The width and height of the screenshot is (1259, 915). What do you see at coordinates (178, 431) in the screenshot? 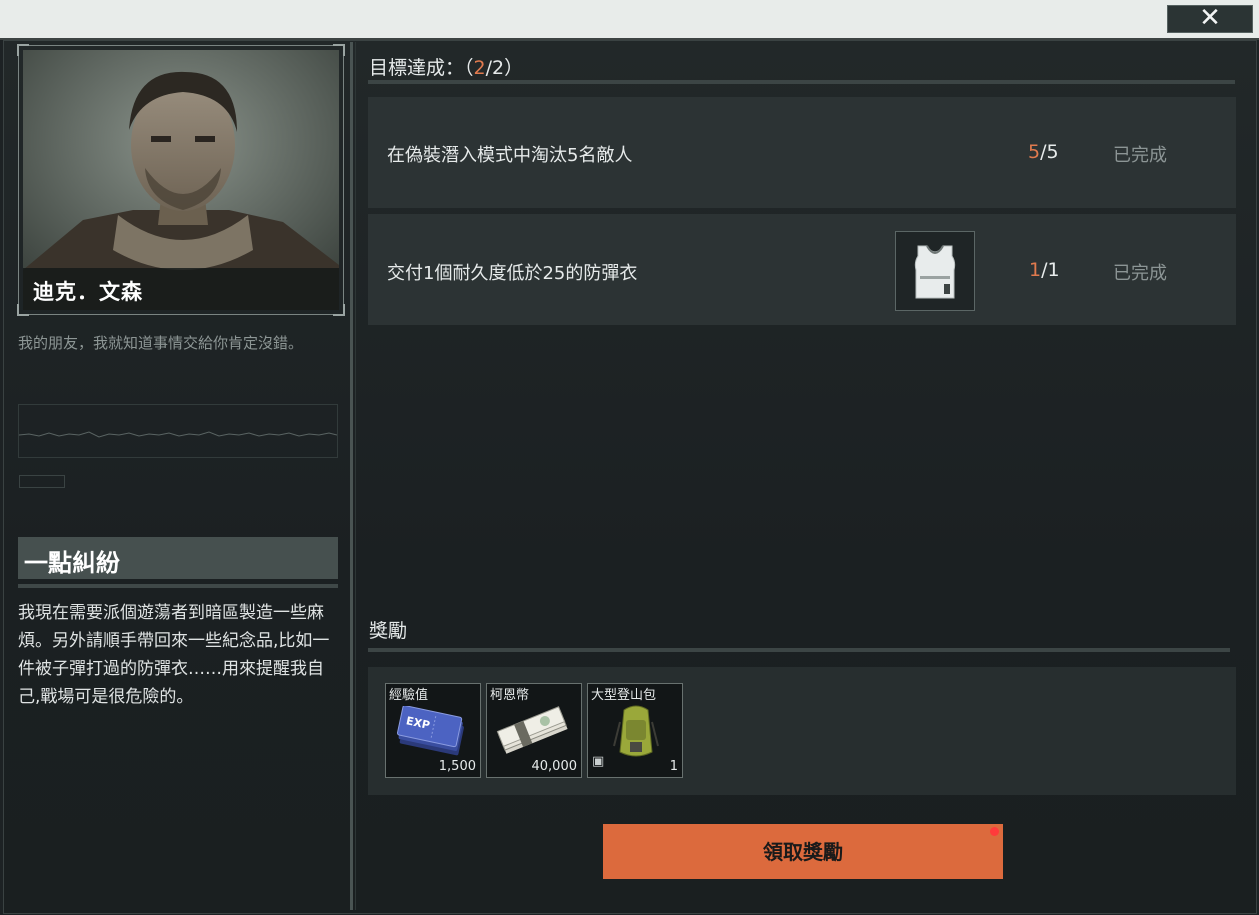
I see `waveform-decoration` at bounding box center [178, 431].